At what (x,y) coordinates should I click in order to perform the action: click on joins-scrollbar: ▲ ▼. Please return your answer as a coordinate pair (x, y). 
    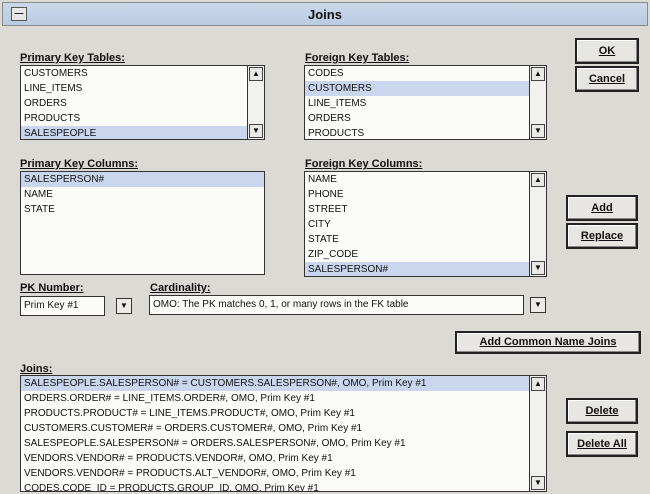
    Looking at the image, I should click on (537, 433).